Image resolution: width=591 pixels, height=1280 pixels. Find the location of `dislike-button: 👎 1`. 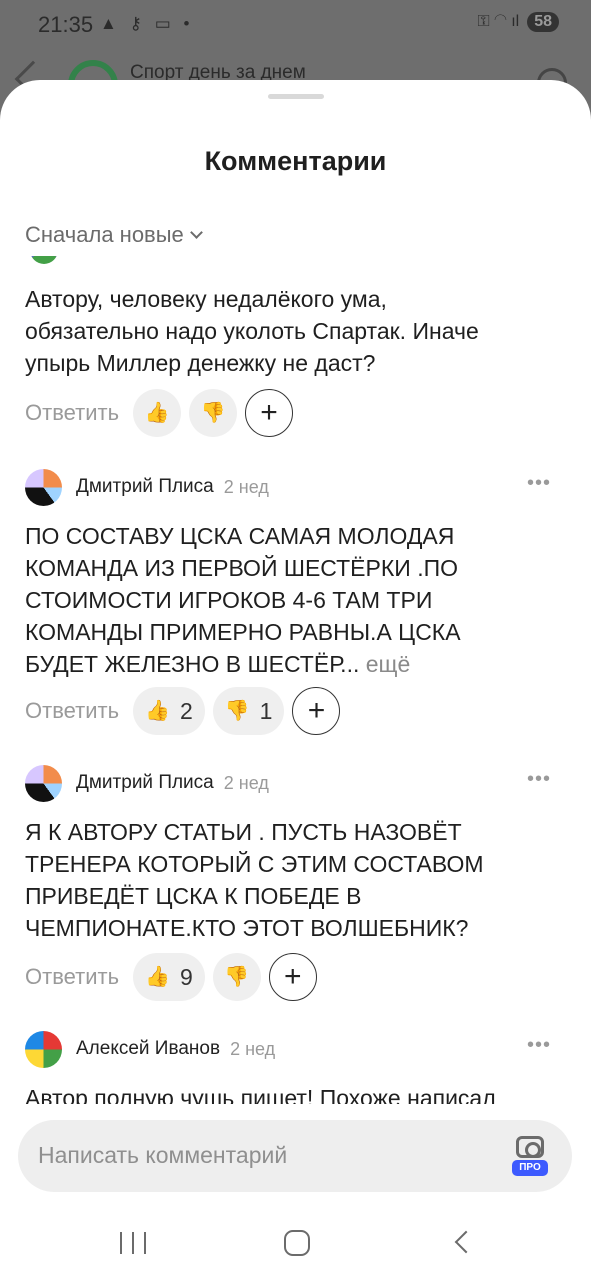

dislike-button: 👎 1 is located at coordinates (248, 711).